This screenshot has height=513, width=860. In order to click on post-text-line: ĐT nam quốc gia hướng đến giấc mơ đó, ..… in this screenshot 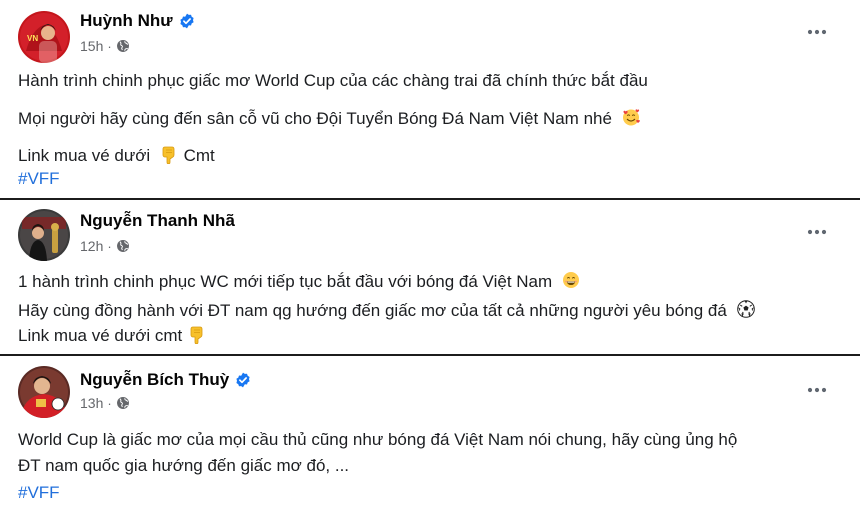, I will do `click(184, 465)`.